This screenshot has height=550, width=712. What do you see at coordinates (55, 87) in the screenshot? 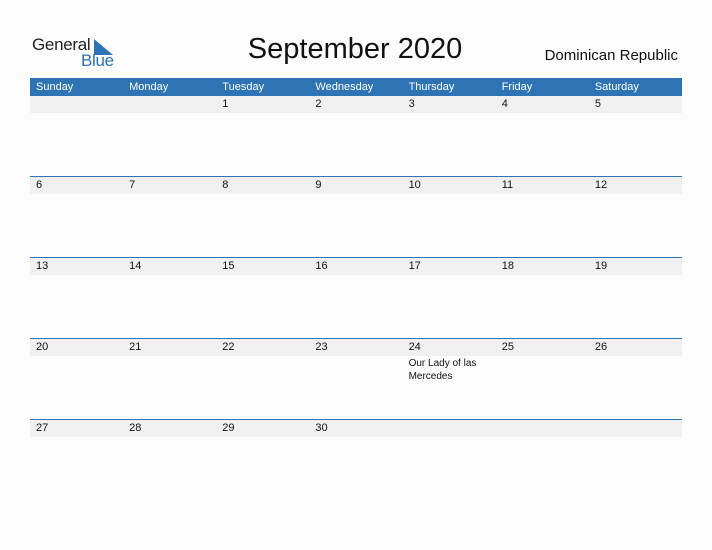
I see `weekday-sunday: Sunday` at bounding box center [55, 87].